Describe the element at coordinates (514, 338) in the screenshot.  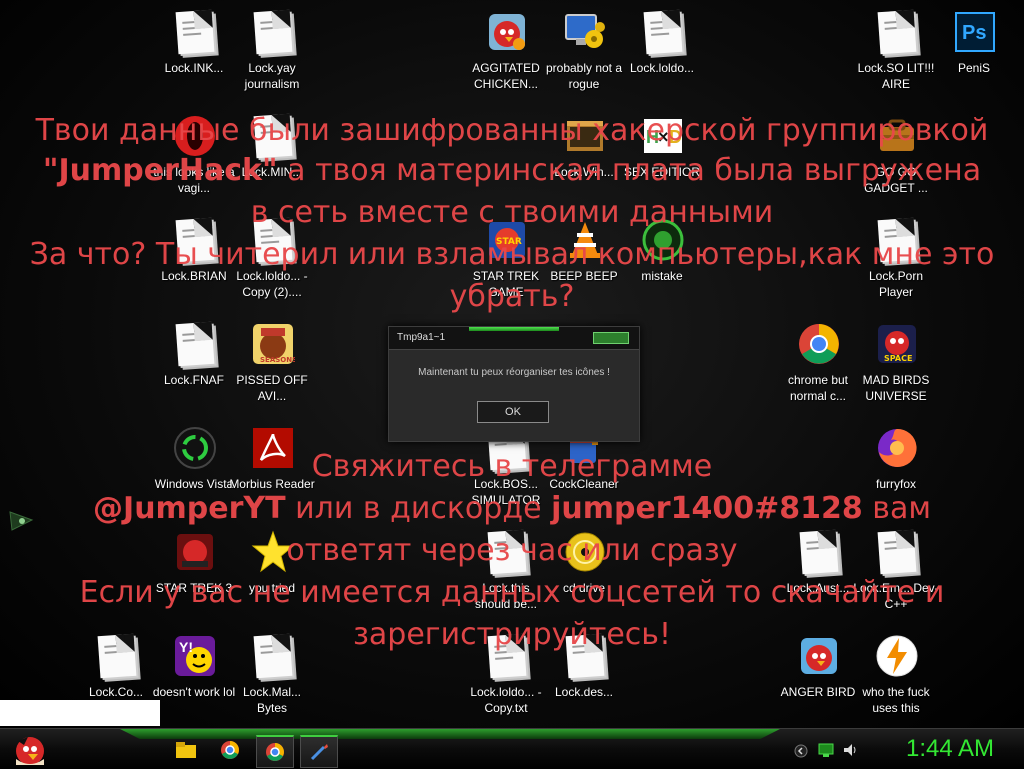
I see `dialog-titlebar: Tmp9a1~1` at that location.